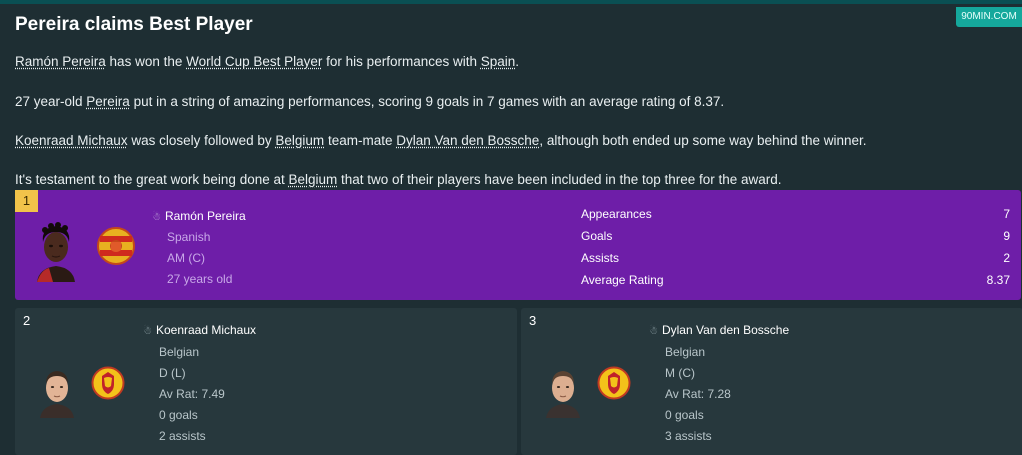 The image size is (1022, 455). What do you see at coordinates (27, 320) in the screenshot?
I see `rank-label: 2` at bounding box center [27, 320].